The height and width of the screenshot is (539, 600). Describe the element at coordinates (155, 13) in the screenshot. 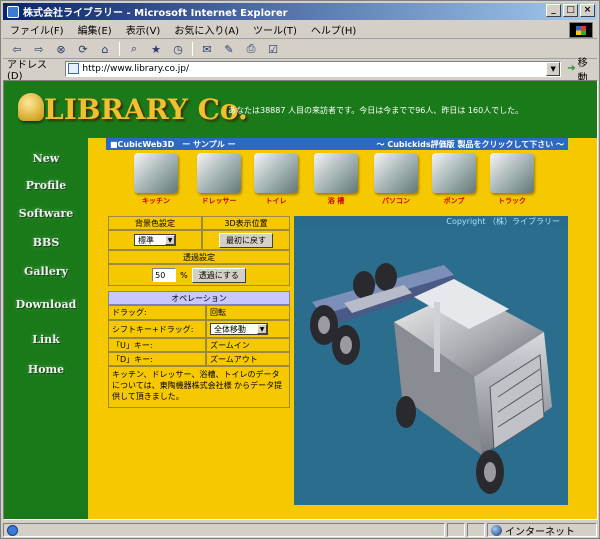

I see `window-title: 株式会社ライブラリー - Microsoft Internet Explorer` at that location.